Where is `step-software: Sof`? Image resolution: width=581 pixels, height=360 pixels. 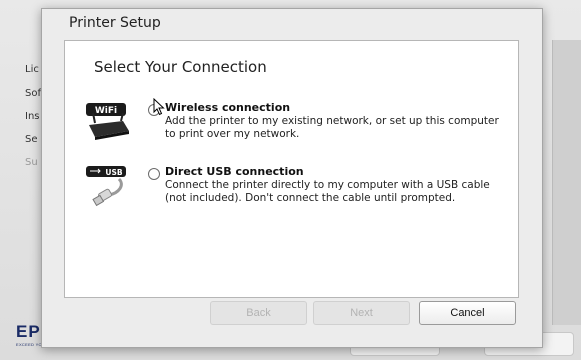 step-software: Sof is located at coordinates (33, 93).